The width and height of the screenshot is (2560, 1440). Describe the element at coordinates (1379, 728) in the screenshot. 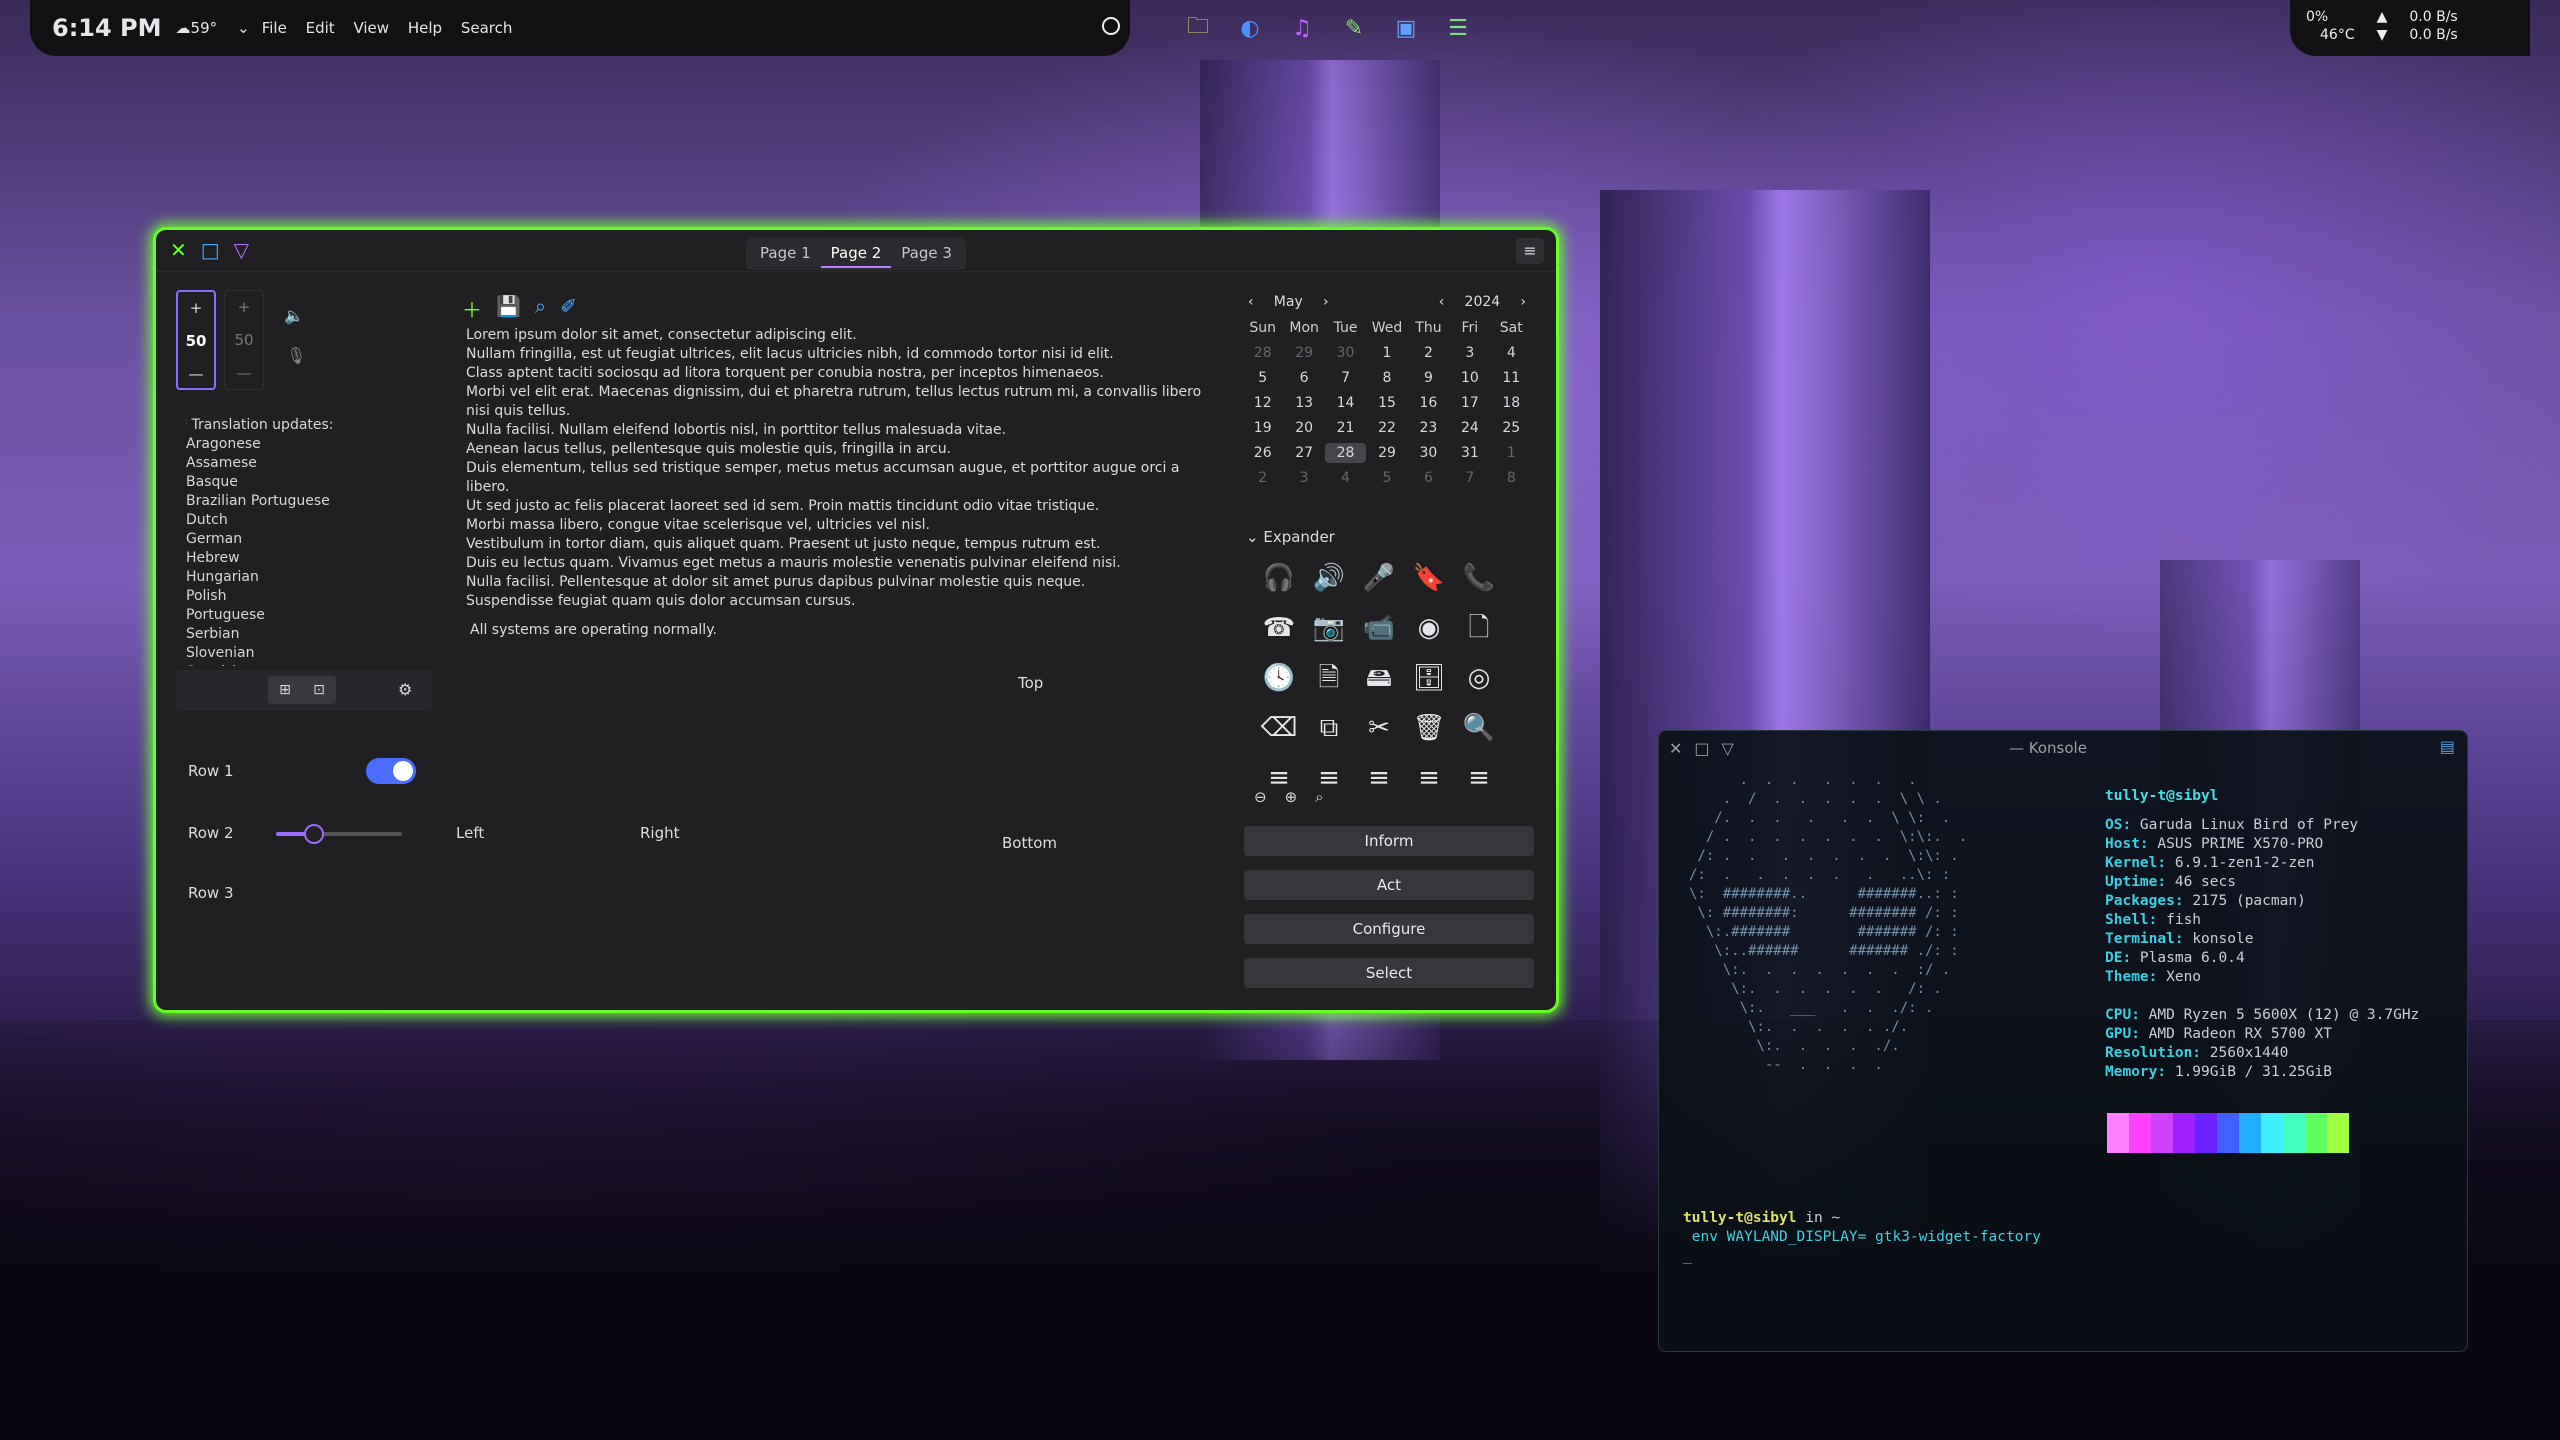

I see `scissors-icon: ✂` at that location.